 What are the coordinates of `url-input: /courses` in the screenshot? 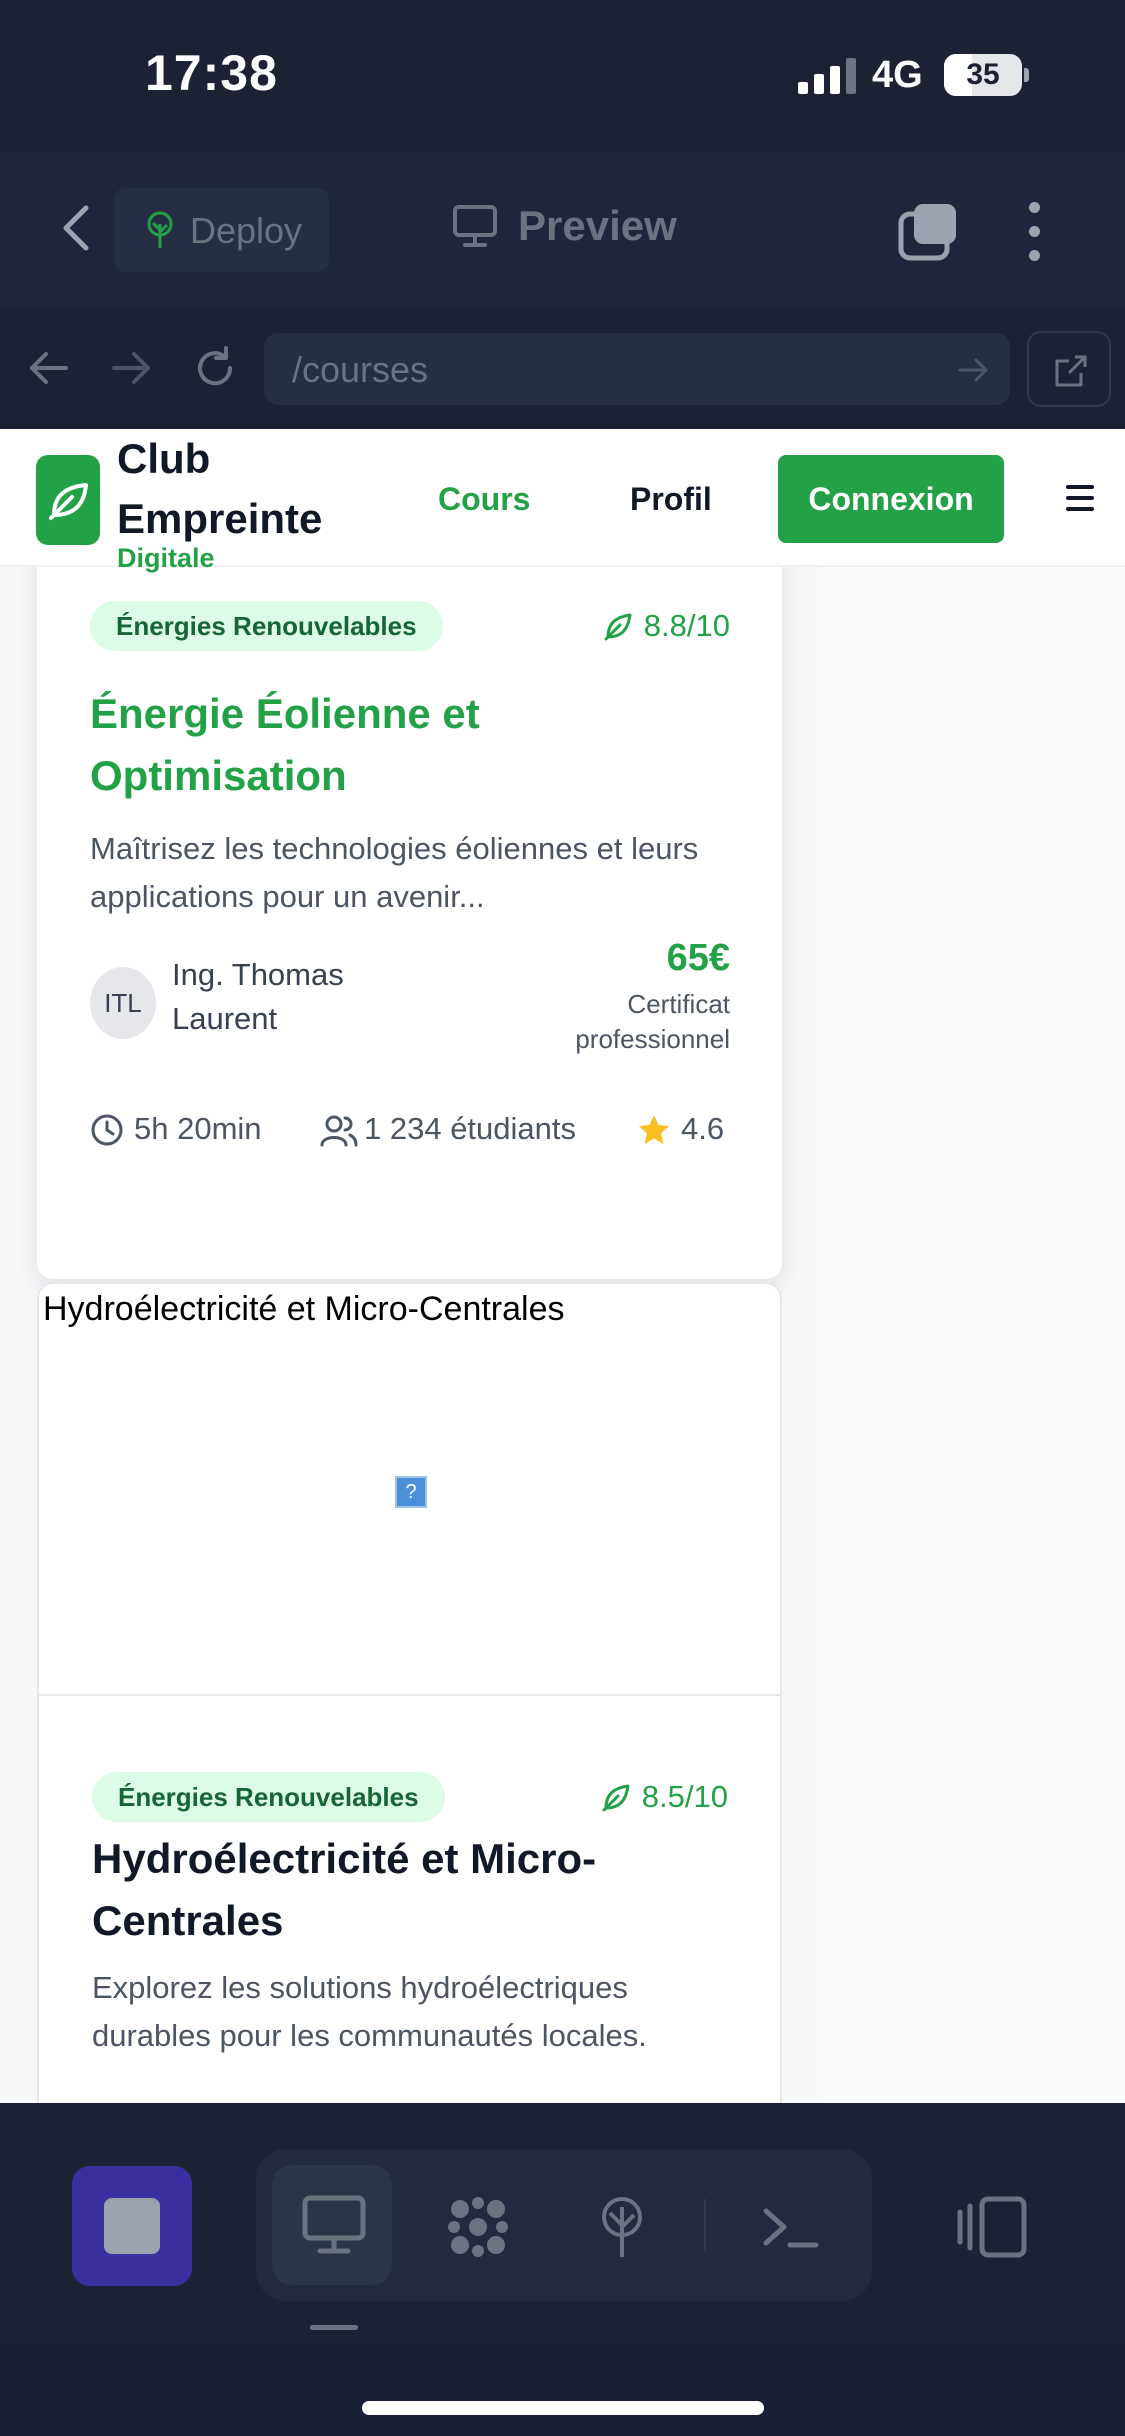 It's located at (637, 369).